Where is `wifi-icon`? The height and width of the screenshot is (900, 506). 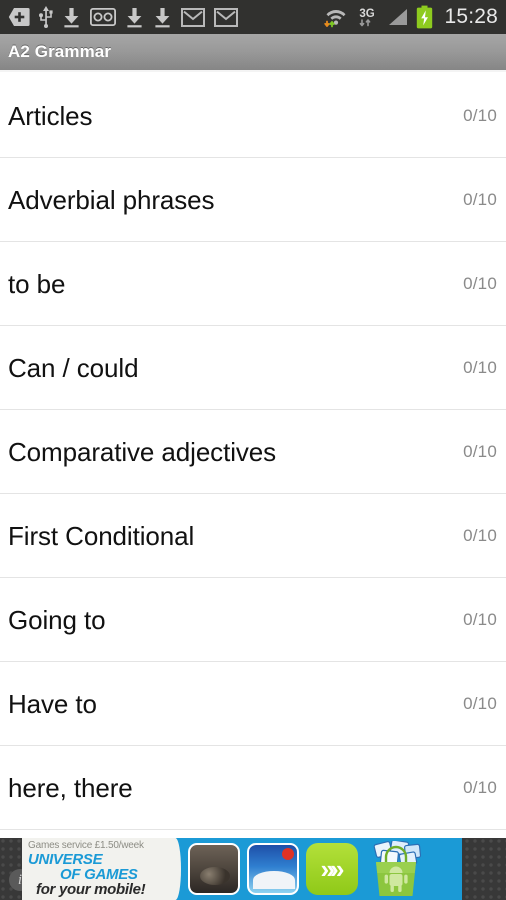
wifi-icon is located at coordinates (335, 19).